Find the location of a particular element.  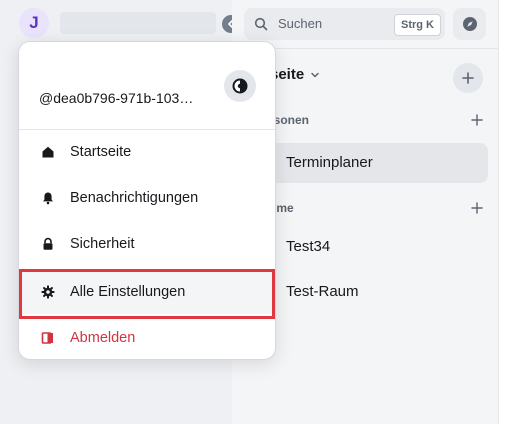

search-shortcut-hint: Strg K is located at coordinates (417, 25).